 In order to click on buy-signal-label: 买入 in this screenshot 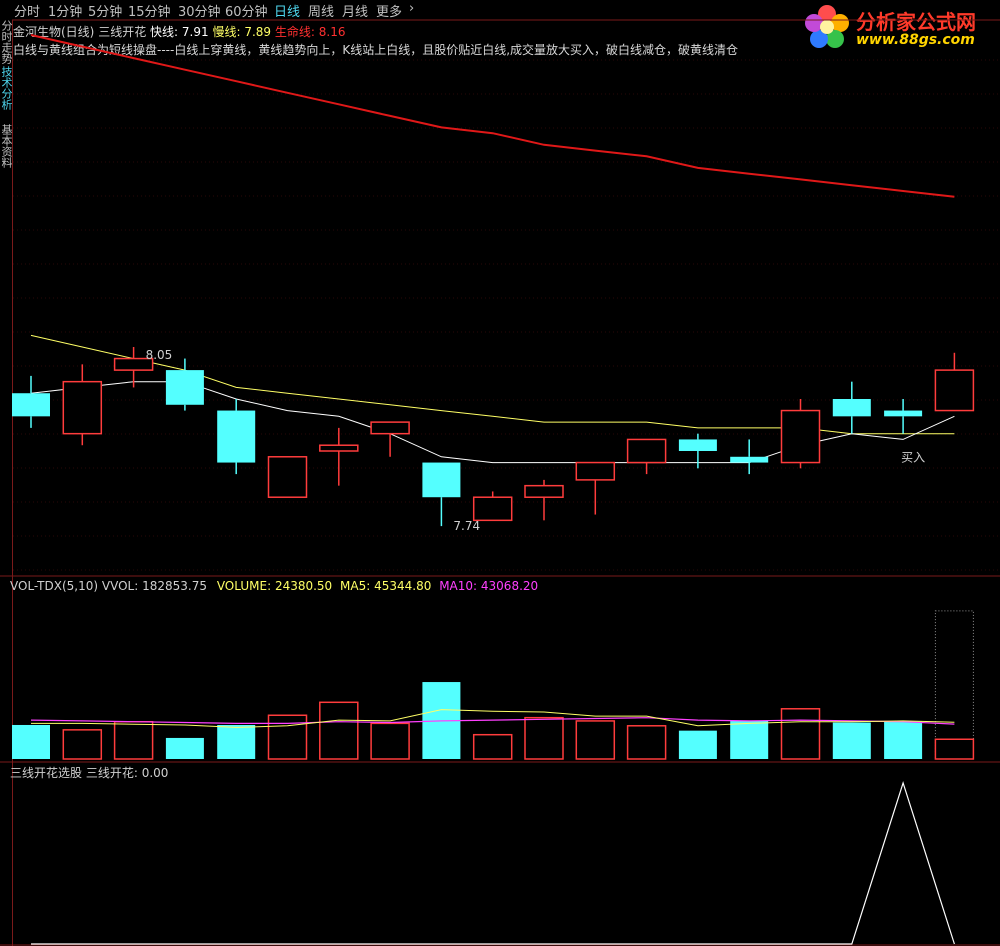, I will do `click(913, 458)`.